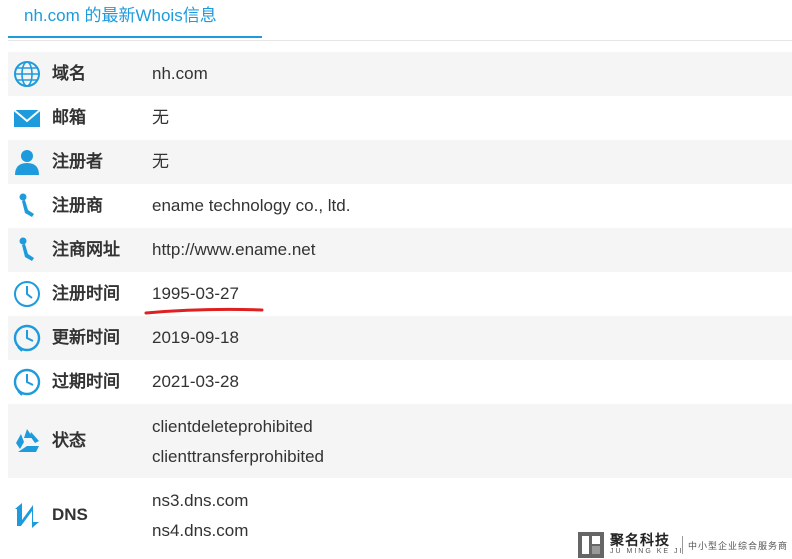 This screenshot has width=792, height=559. What do you see at coordinates (400, 250) in the screenshot?
I see `table-row-registrar-url: 注商网址 http://www.ename.net` at bounding box center [400, 250].